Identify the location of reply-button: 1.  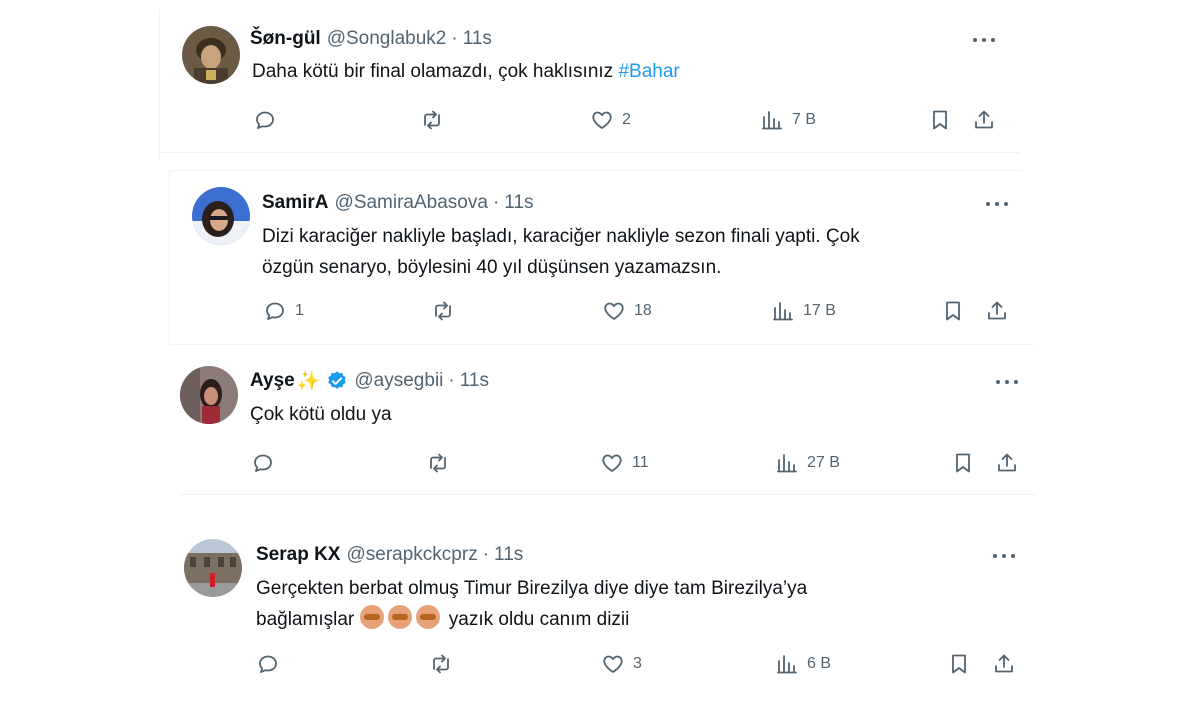
(283, 311).